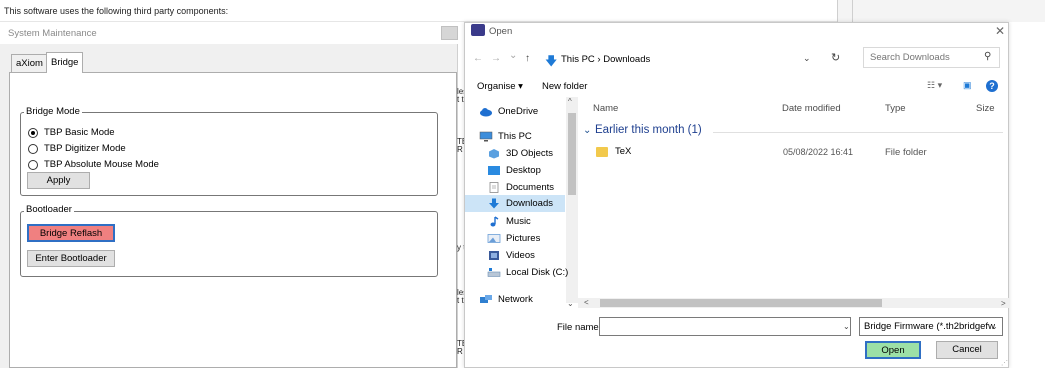 This screenshot has height=368, width=1045. What do you see at coordinates (494, 187) in the screenshot?
I see `document-icon` at bounding box center [494, 187].